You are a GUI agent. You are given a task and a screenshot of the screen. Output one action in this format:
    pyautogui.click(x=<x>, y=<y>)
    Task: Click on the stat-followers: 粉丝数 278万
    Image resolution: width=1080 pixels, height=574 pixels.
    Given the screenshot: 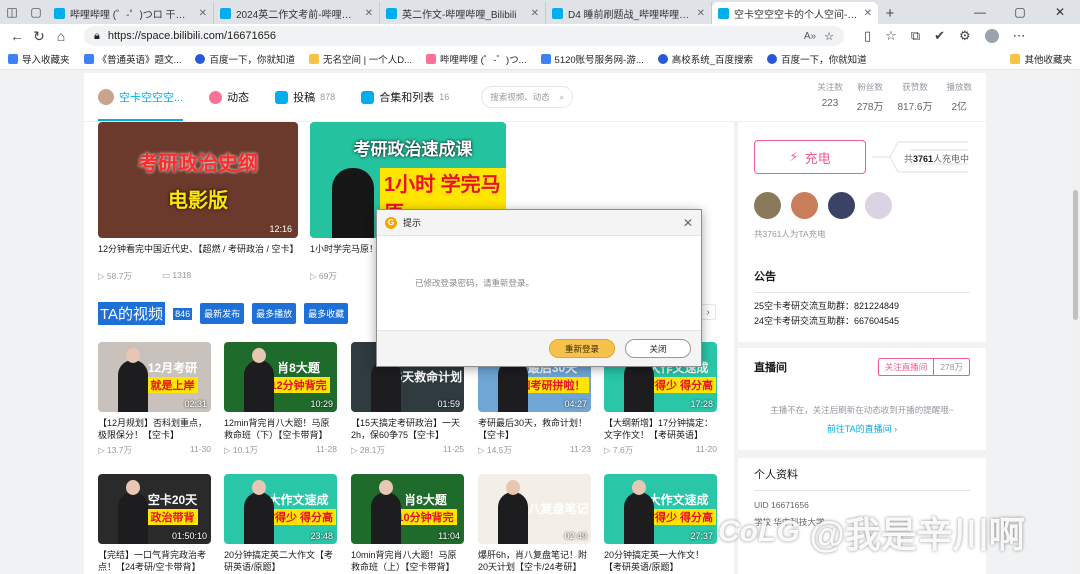 What is the action you would take?
    pyautogui.click(x=870, y=97)
    